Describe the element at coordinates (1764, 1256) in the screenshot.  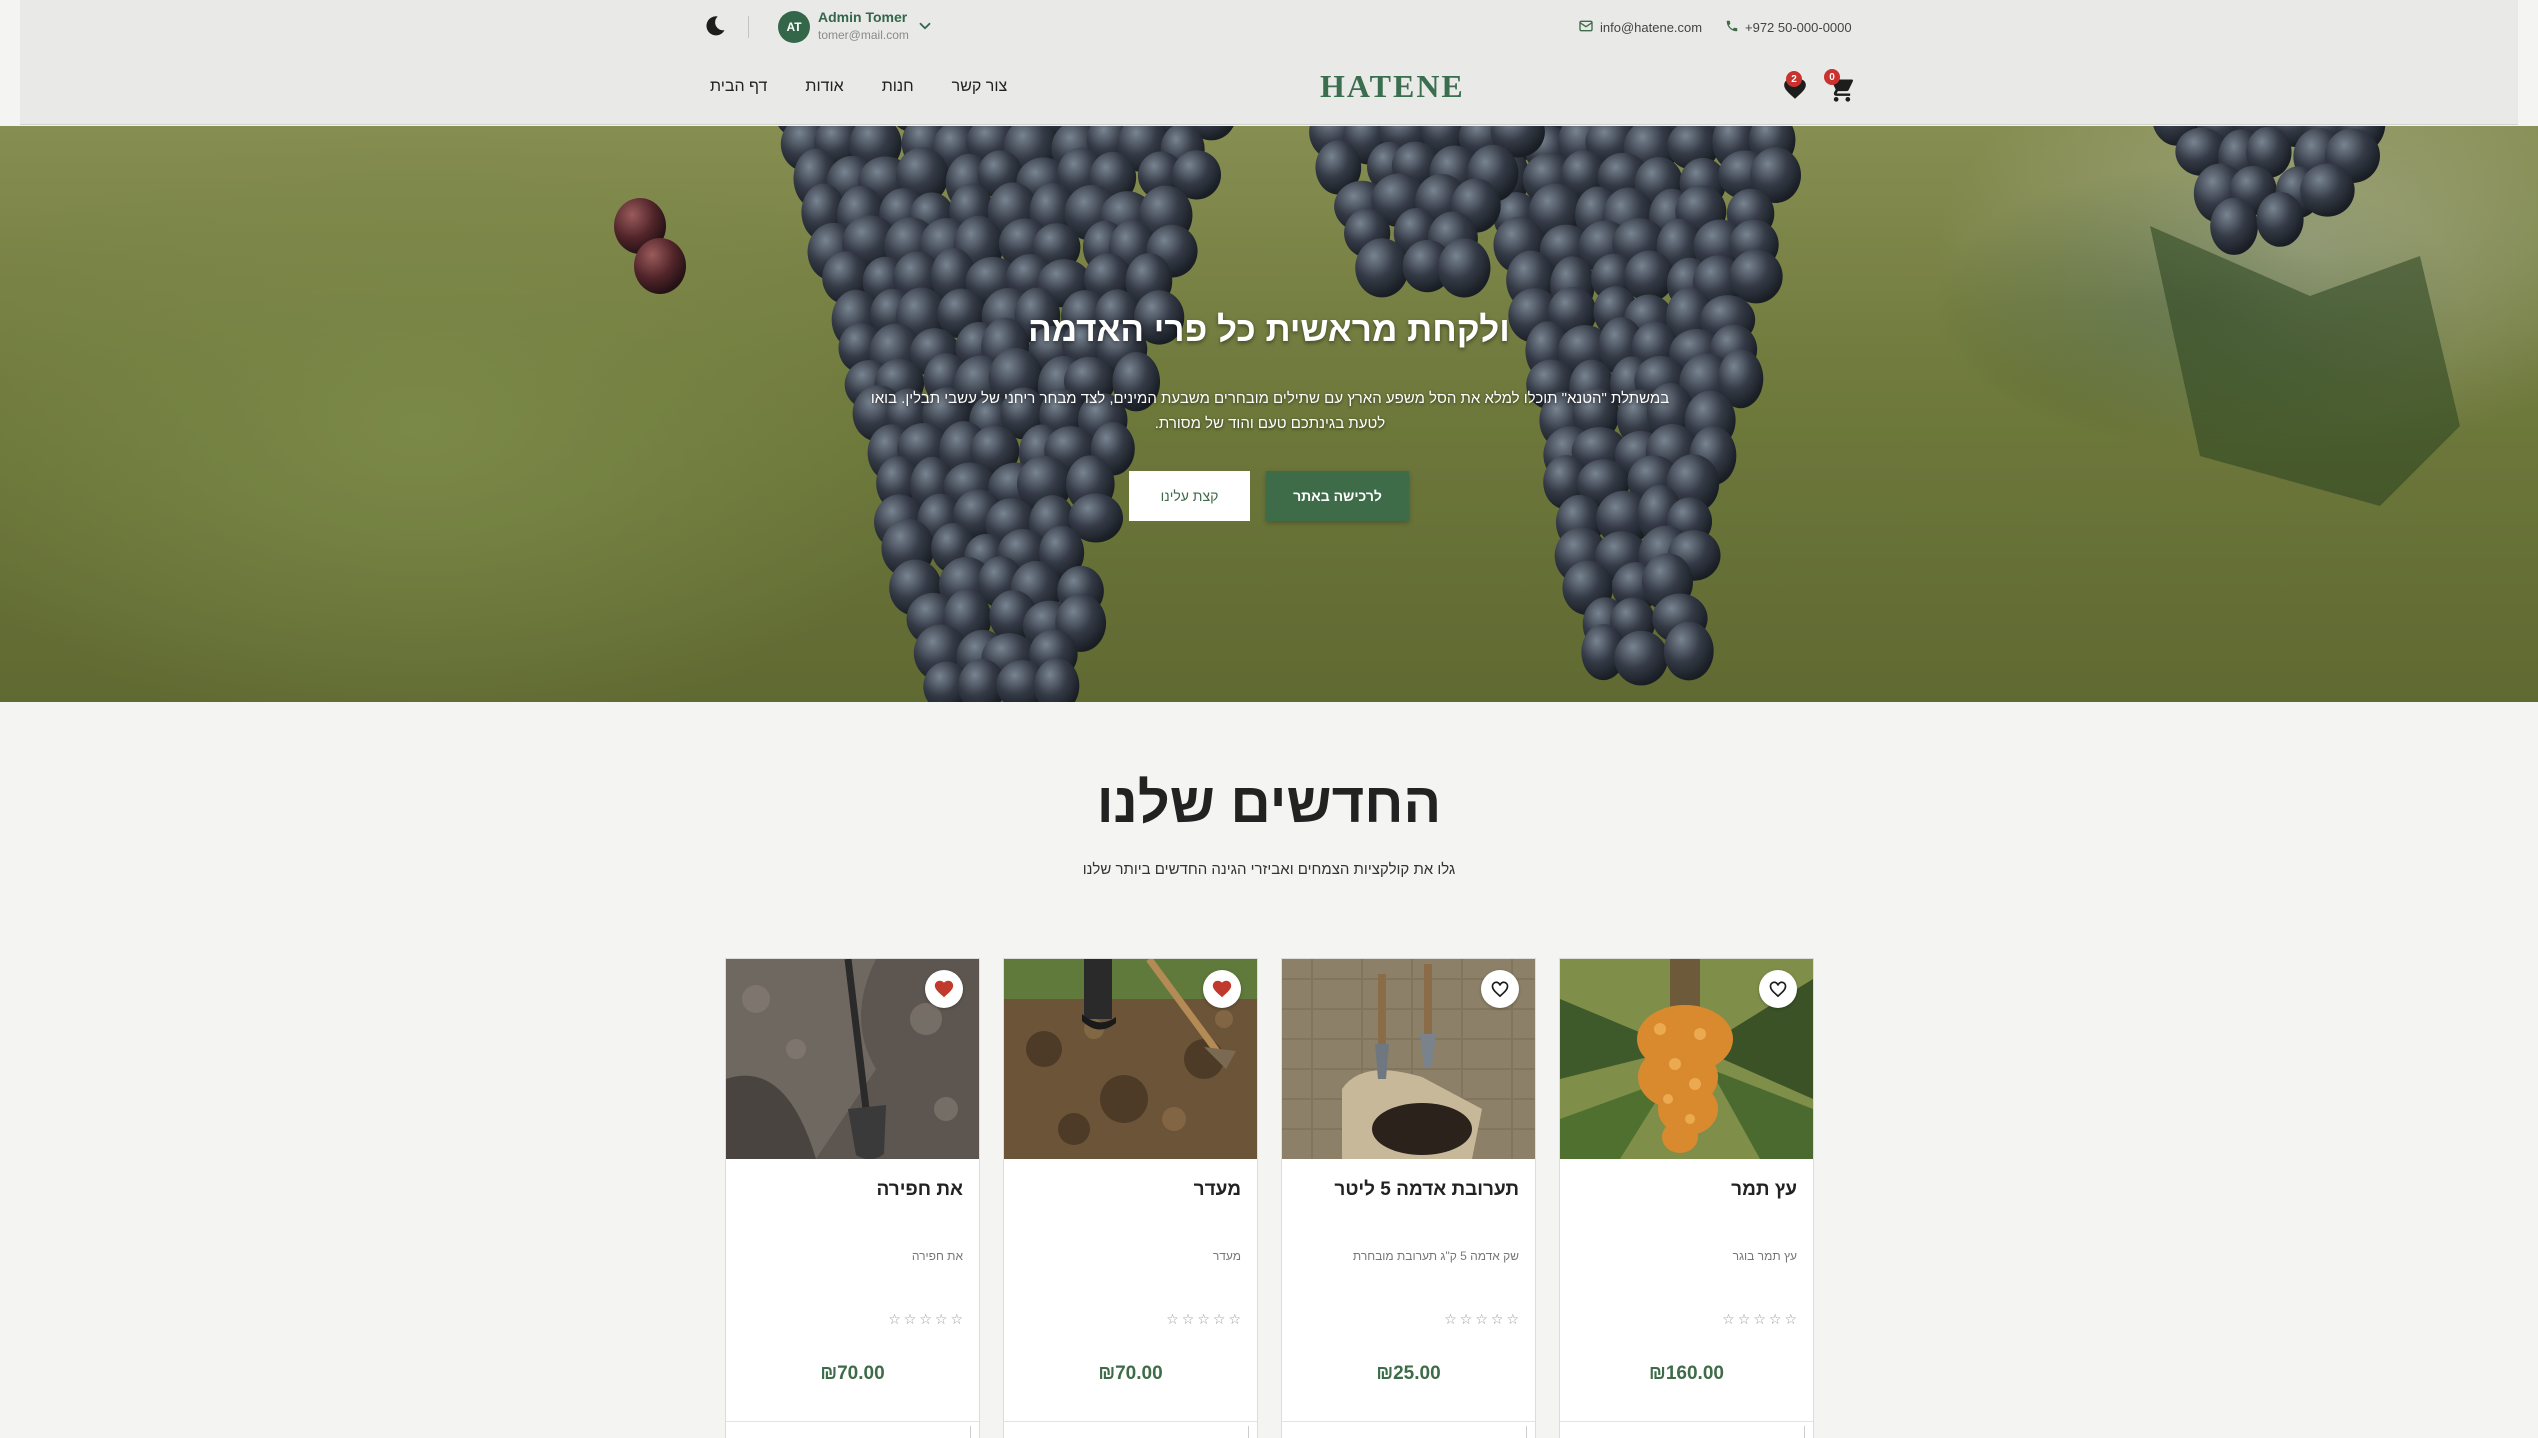
I see `product-description: עץ תמר בוגר` at that location.